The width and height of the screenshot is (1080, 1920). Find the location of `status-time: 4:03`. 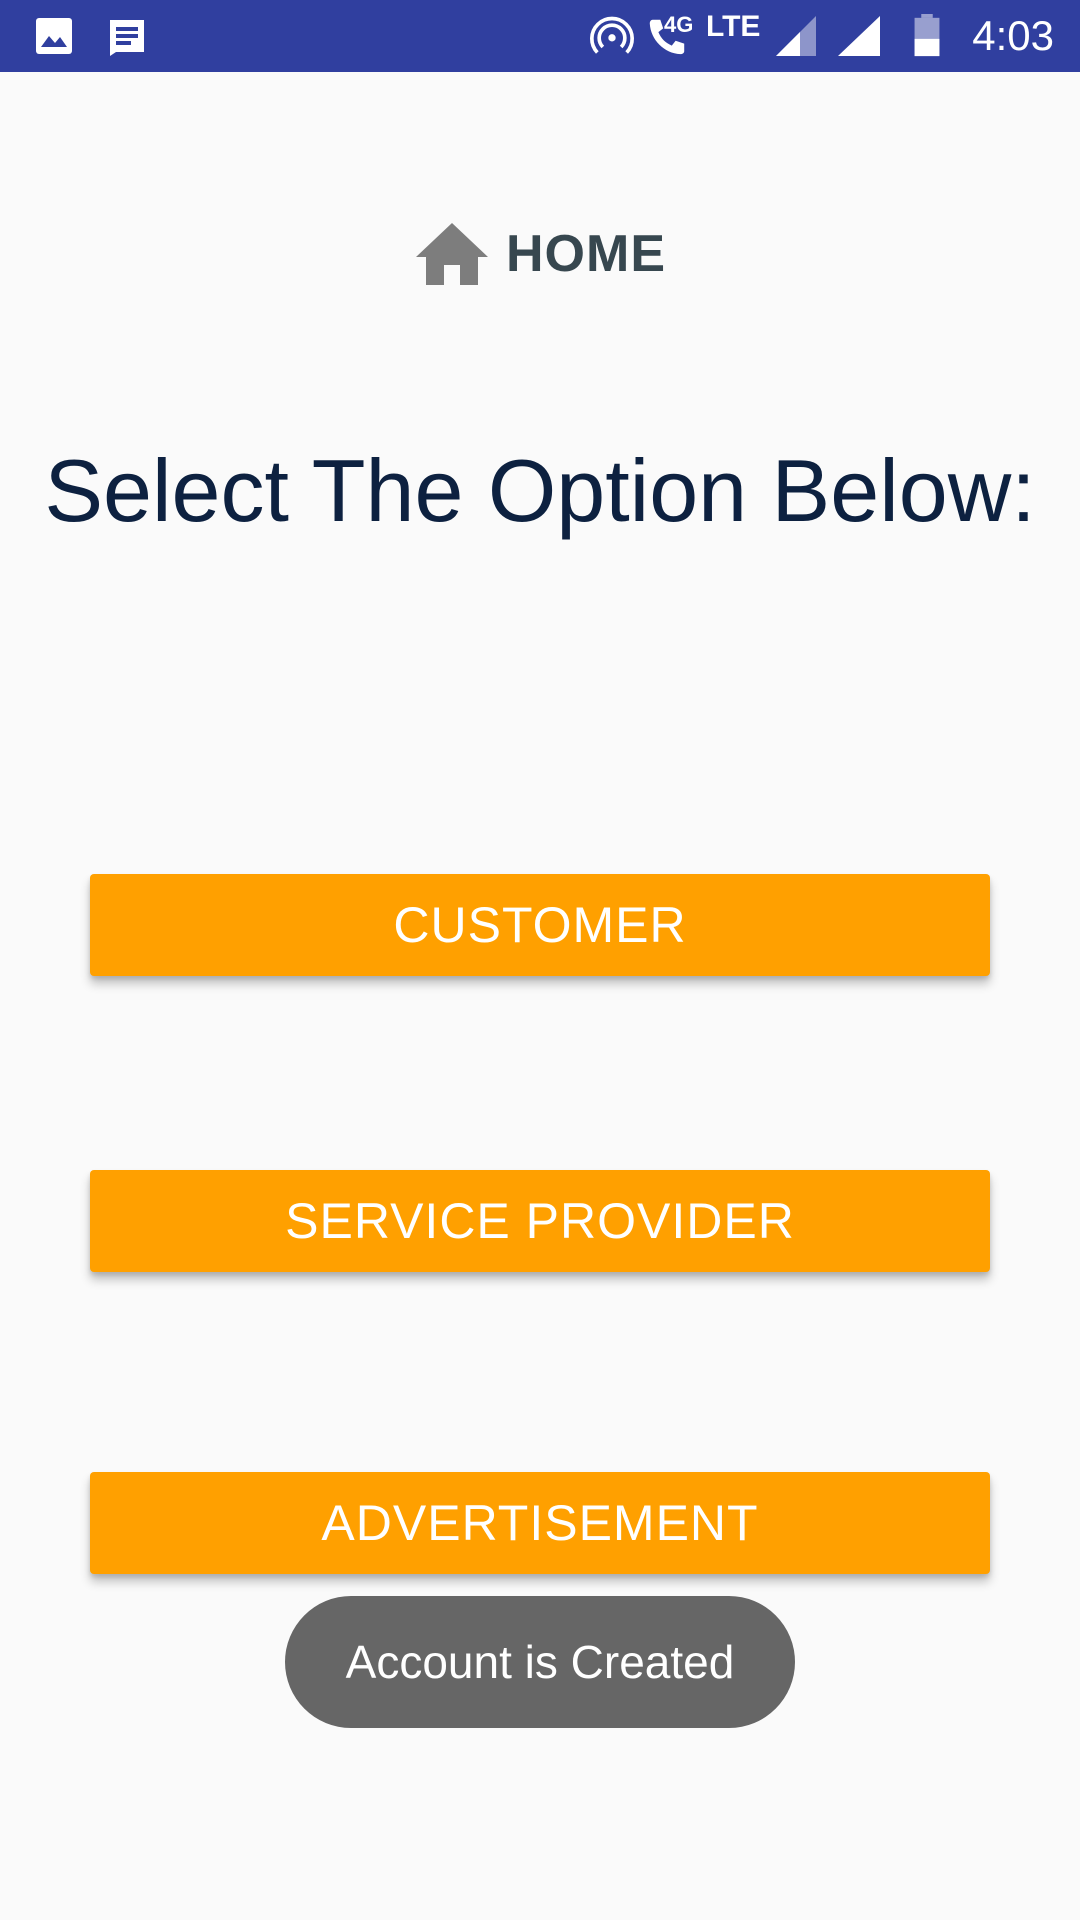

status-time: 4:03 is located at coordinates (1013, 35).